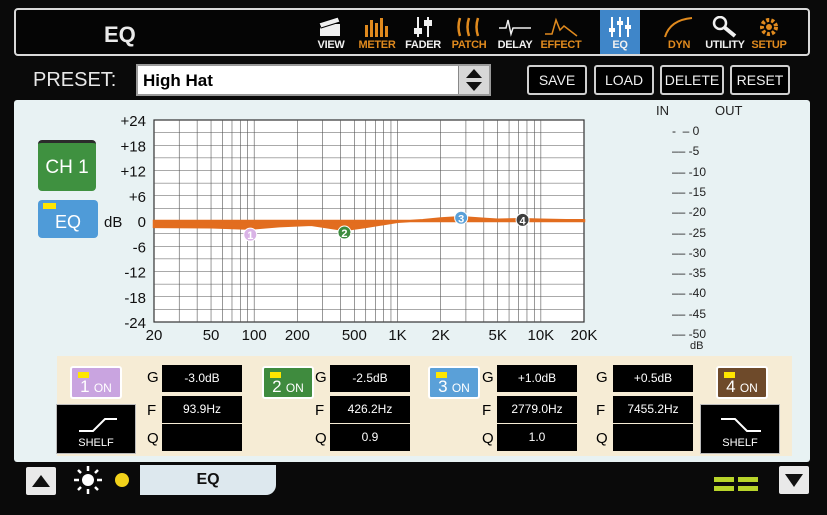 The width and height of the screenshot is (827, 515). I want to click on band-2-on-button: 2 ON, so click(288, 382).